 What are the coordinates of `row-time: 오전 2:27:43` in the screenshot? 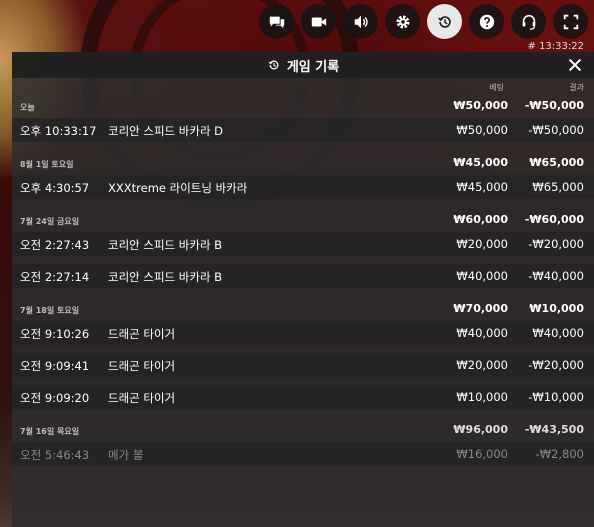 It's located at (55, 245).